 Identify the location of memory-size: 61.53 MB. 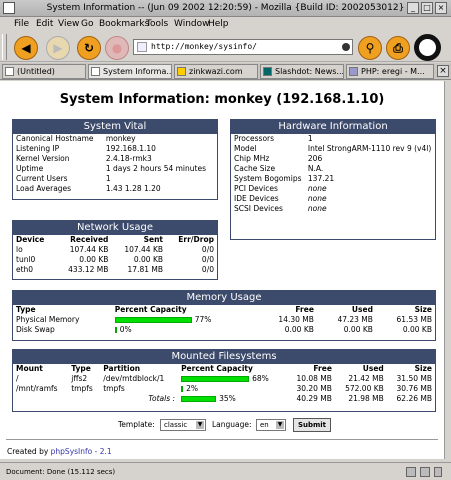
(414, 319).